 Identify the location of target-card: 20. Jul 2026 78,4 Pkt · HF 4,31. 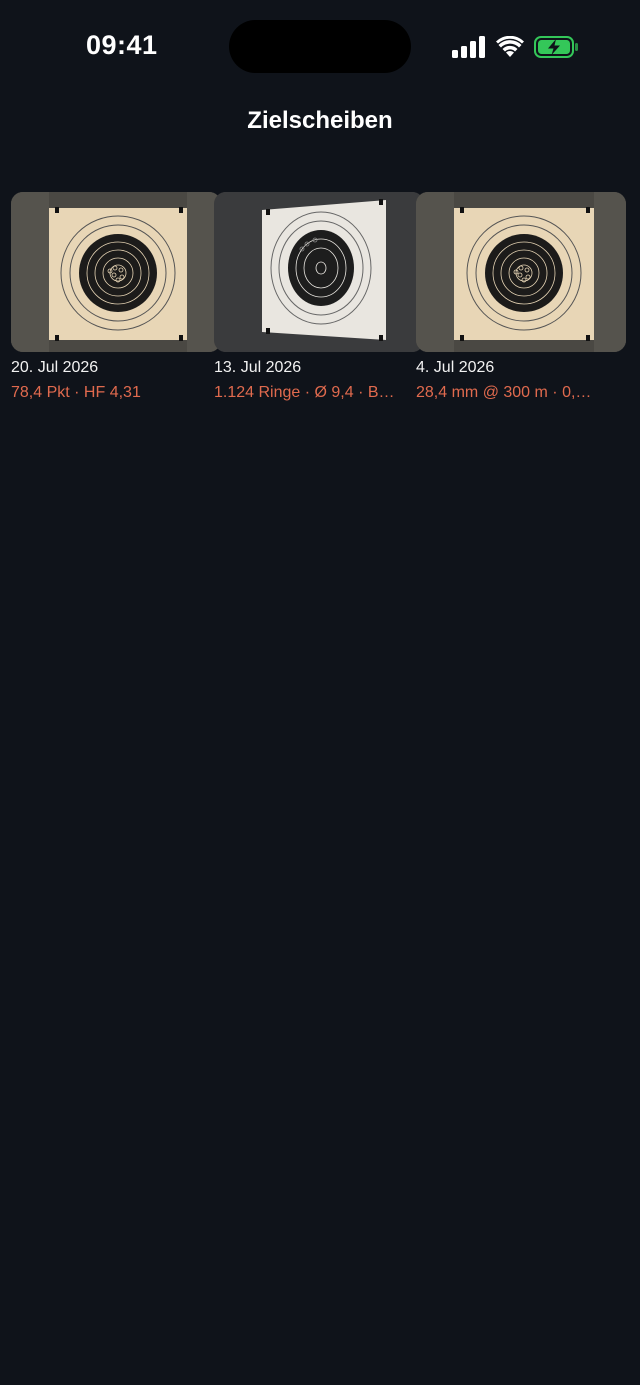
(116, 297).